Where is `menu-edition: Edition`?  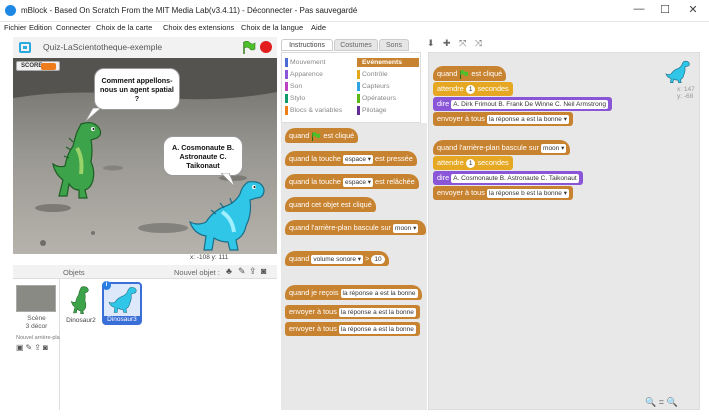
menu-edition: Edition is located at coordinates (40, 27).